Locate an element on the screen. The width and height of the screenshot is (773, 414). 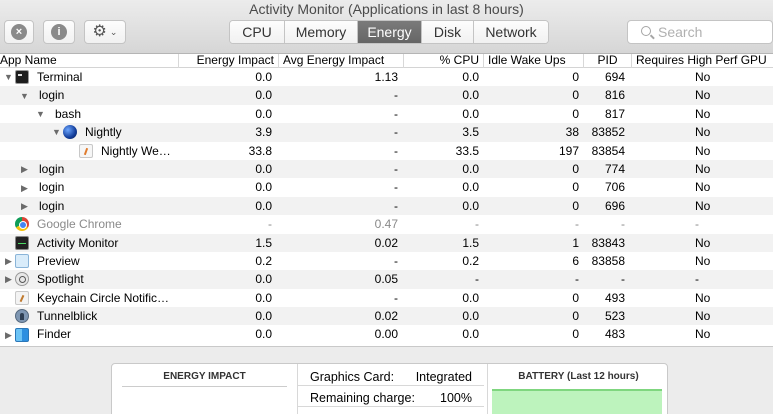
tab-energy: Energy is located at coordinates (390, 32).